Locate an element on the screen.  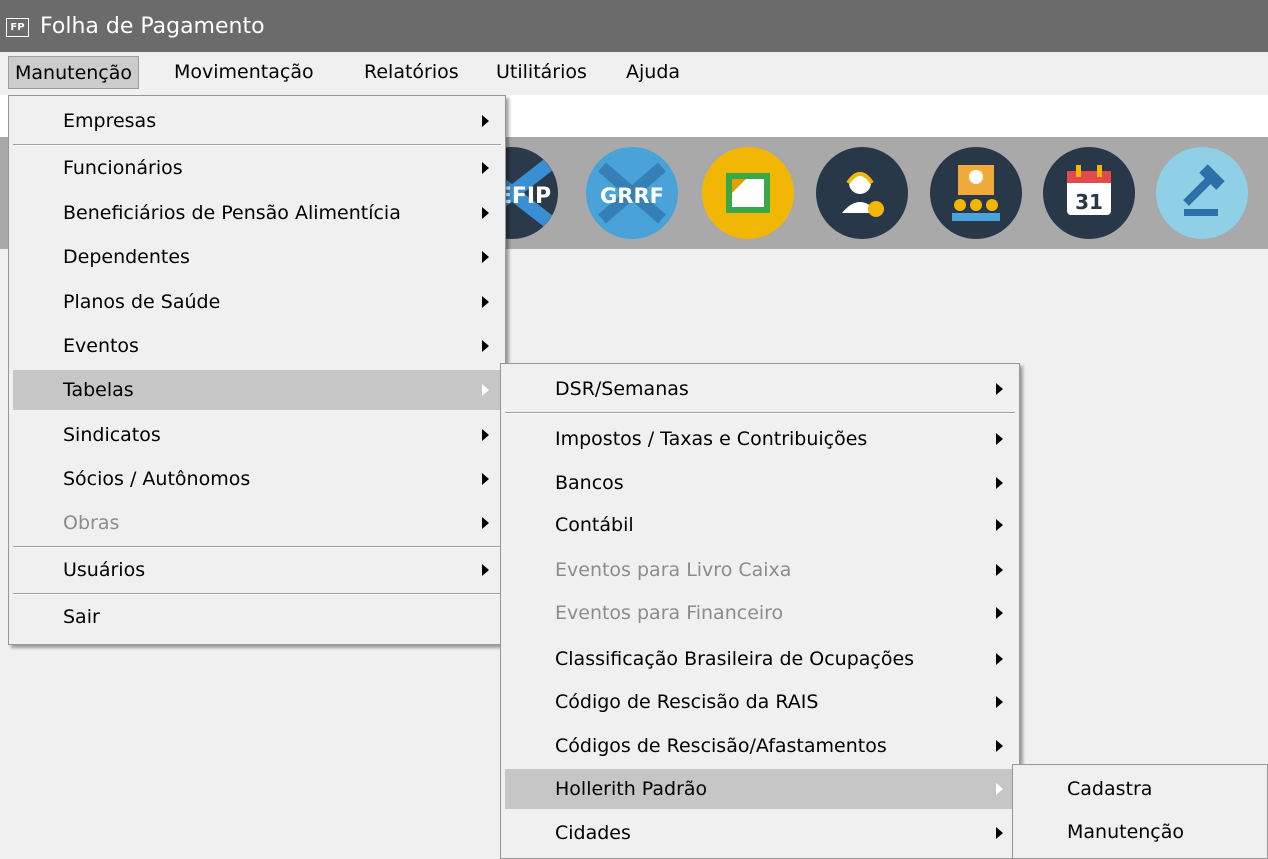
menu-item-cbo: Classificação Brasileira de Ocupações is located at coordinates (760, 659).